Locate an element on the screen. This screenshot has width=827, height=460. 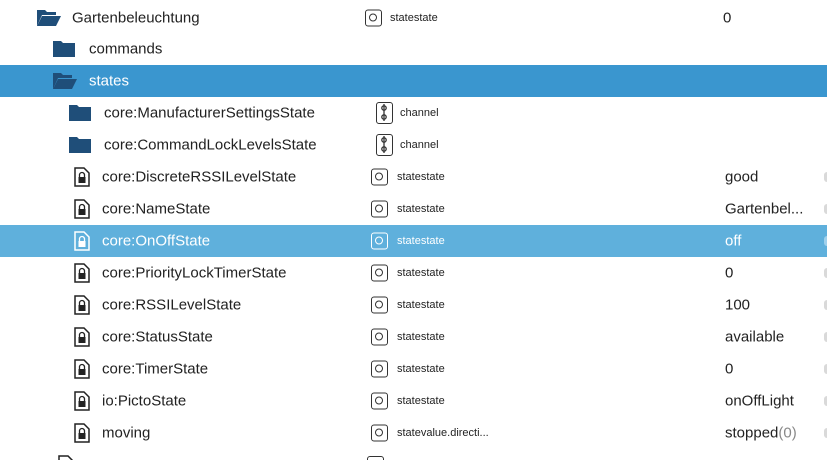
tree-row-name: core:OnOffState is located at coordinates (156, 241).